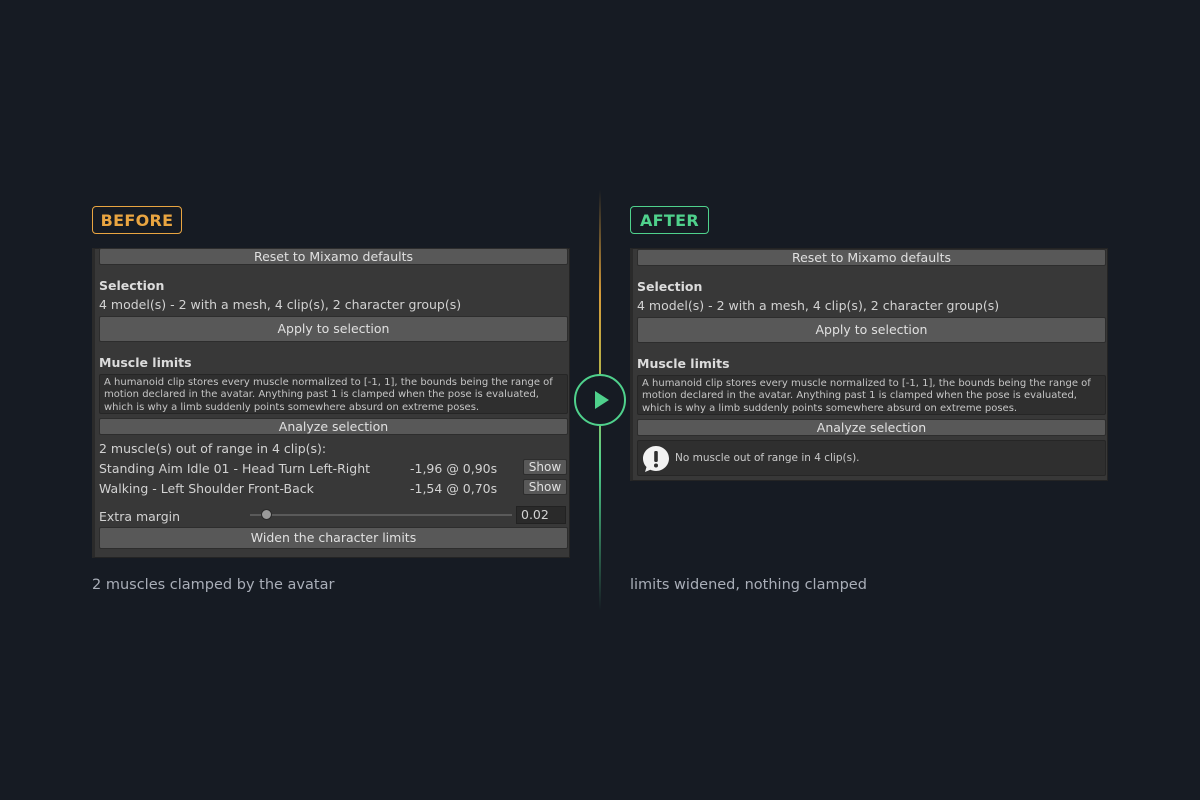 This screenshot has height=800, width=1200. What do you see at coordinates (454, 488) in the screenshot?
I see `result-row-value: -1,54 @ 0,70s` at bounding box center [454, 488].